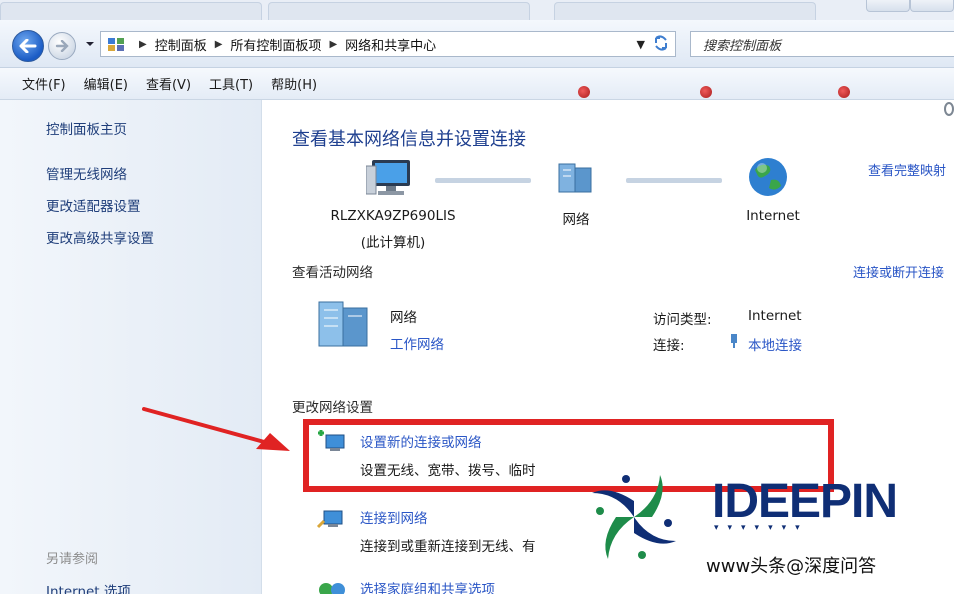  Describe the element at coordinates (343, 324) in the screenshot. I see `active-network-icon` at that location.